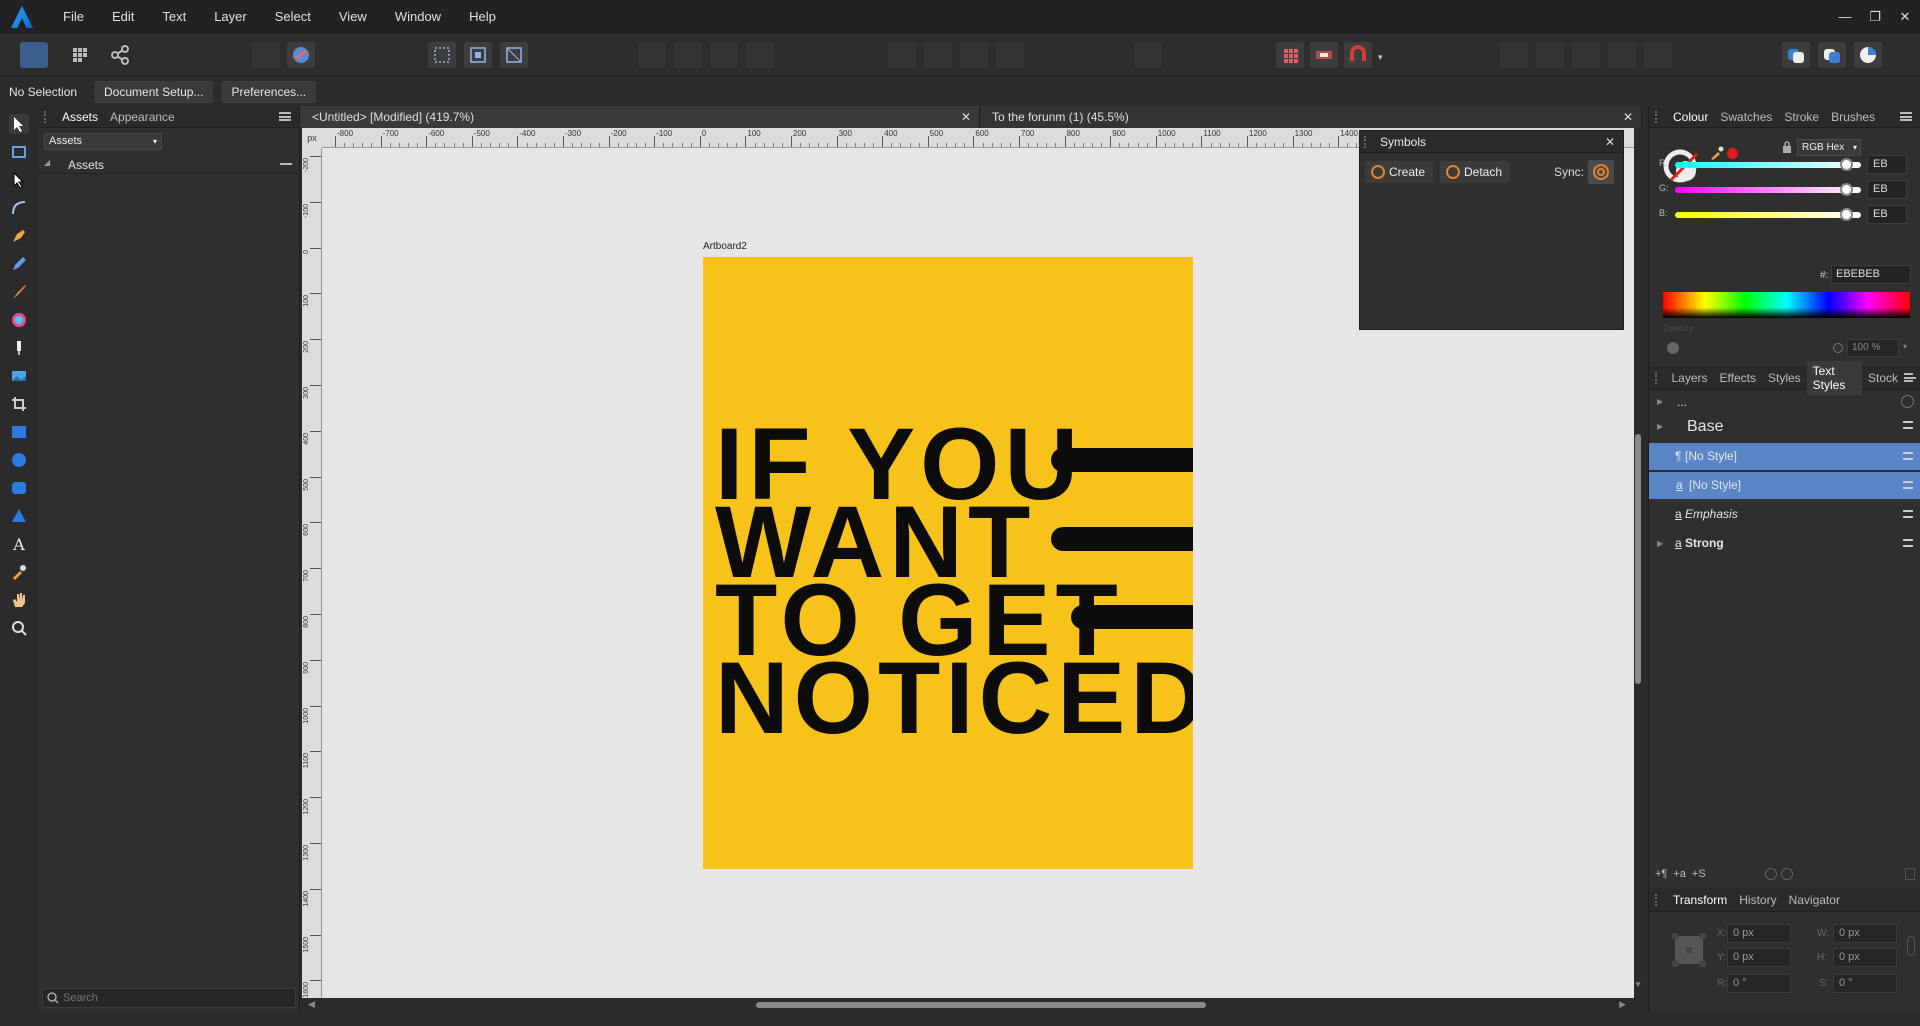 The image size is (1920, 1026). I want to click on green-slider-track, so click(1768, 190).